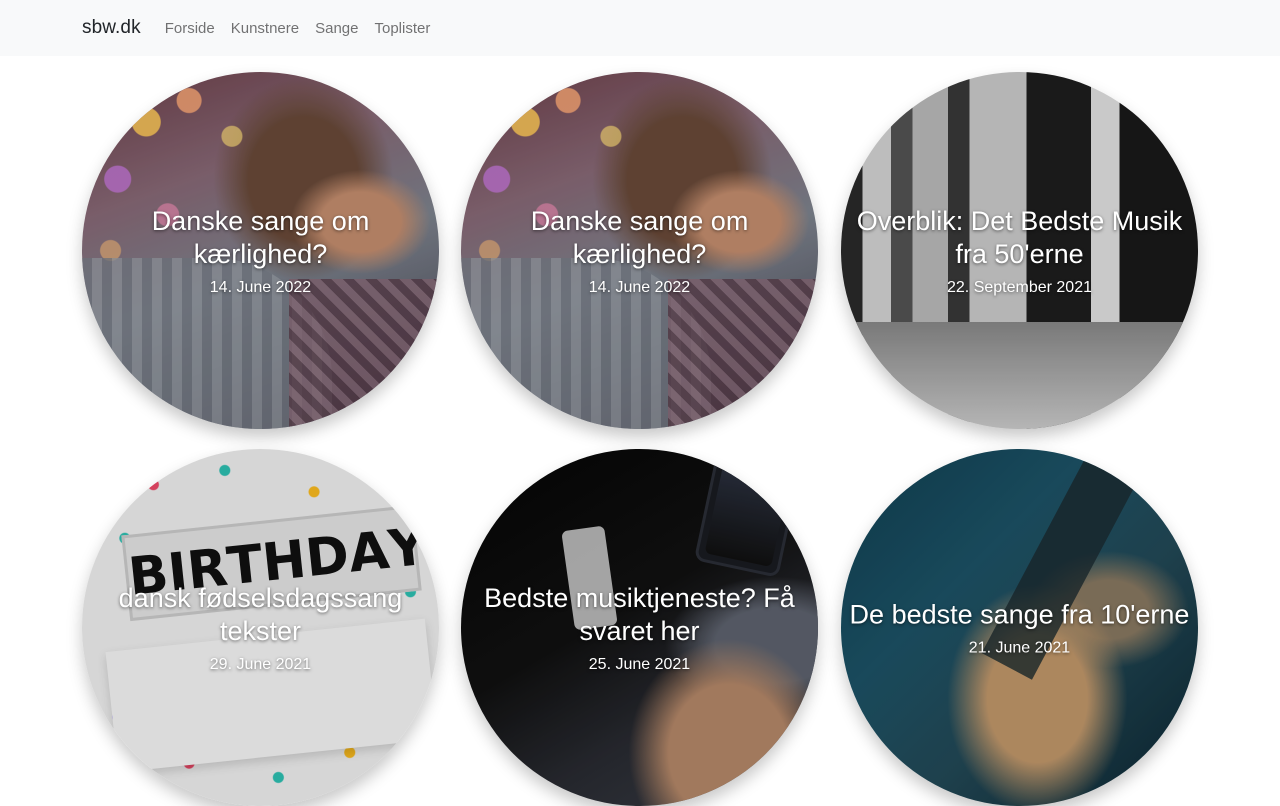 This screenshot has height=806, width=1280. What do you see at coordinates (639, 664) in the screenshot?
I see `post-date: 25. June 2021` at bounding box center [639, 664].